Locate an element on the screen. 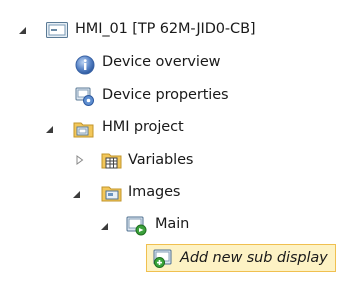 This screenshot has width=345, height=283. images-folder-icon is located at coordinates (111, 194).